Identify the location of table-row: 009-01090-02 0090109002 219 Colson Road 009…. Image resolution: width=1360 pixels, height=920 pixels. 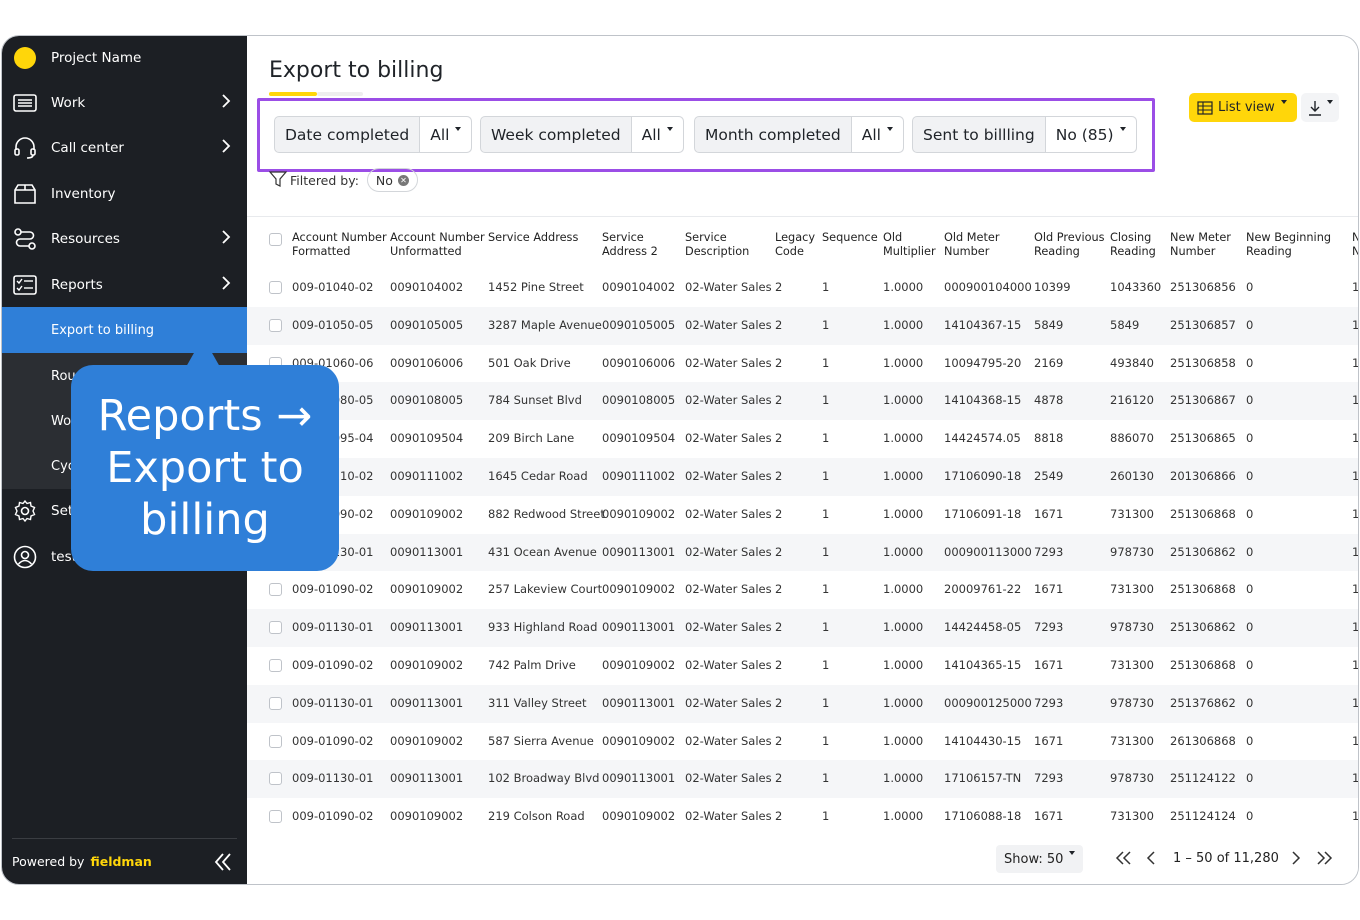
(802, 817).